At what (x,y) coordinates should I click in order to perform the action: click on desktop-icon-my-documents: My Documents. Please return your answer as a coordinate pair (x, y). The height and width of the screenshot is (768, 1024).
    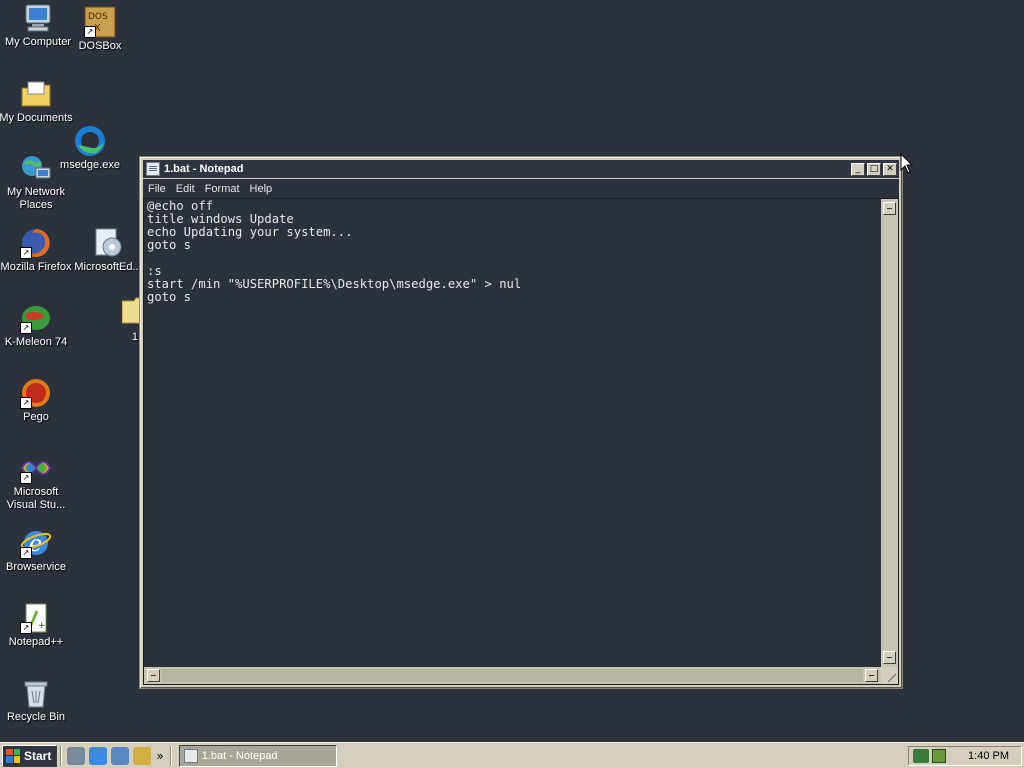
    Looking at the image, I should click on (37, 101).